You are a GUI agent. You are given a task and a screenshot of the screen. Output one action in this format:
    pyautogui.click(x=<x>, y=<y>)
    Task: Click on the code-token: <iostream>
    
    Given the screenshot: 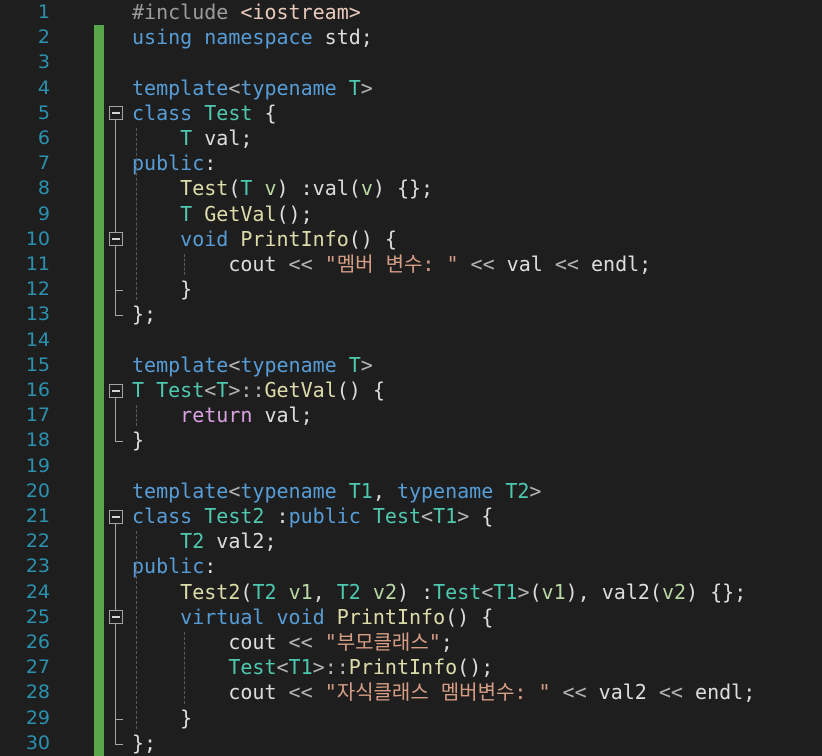 What is the action you would take?
    pyautogui.click(x=300, y=12)
    